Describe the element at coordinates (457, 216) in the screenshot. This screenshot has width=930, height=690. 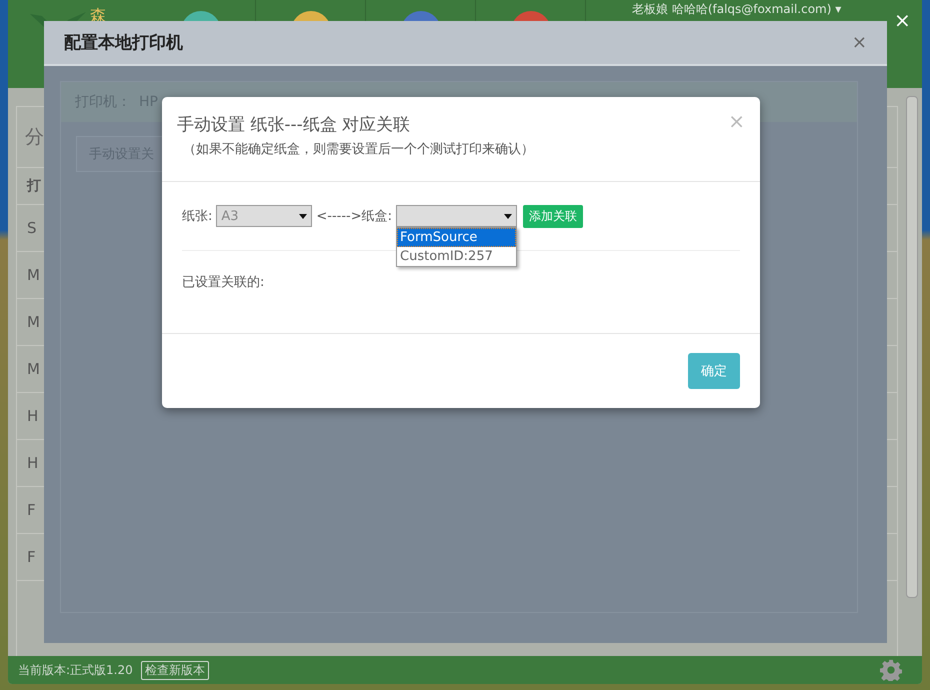
I see `tray-select` at that location.